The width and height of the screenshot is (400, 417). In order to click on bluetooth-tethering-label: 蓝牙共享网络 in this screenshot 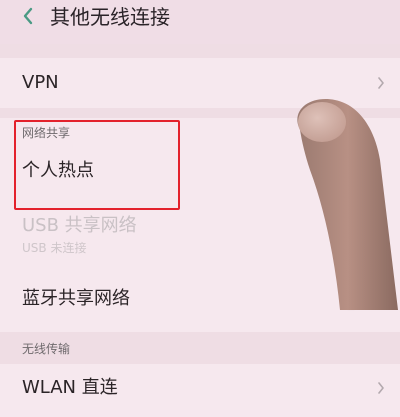, I will do `click(76, 298)`.